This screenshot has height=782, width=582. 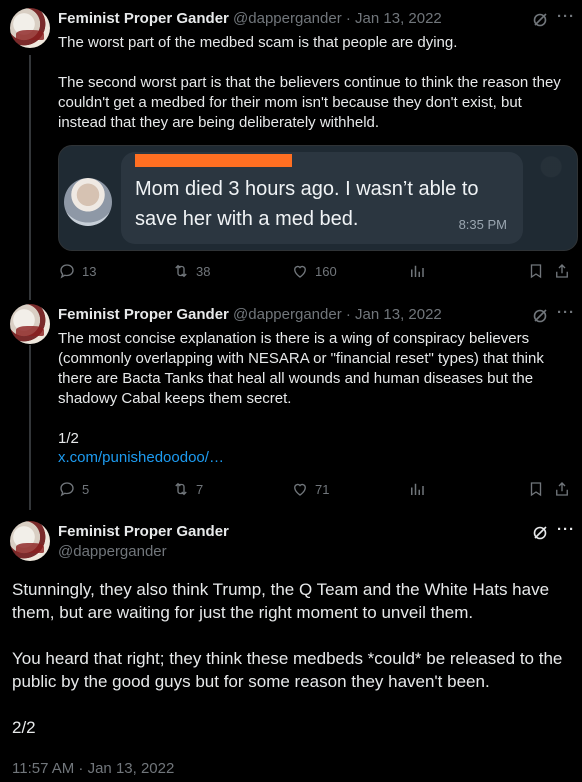 I want to click on repost-count: 38, so click(x=203, y=271).